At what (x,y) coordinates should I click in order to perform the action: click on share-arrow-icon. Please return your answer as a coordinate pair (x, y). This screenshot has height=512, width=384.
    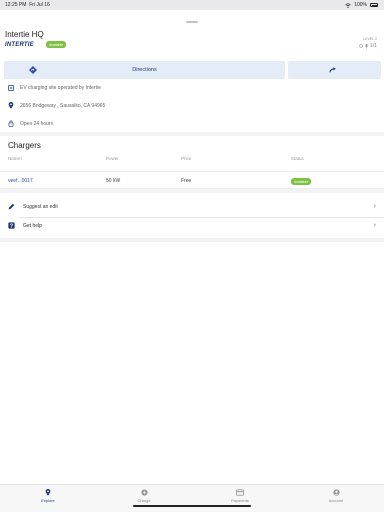
    Looking at the image, I should click on (332, 70).